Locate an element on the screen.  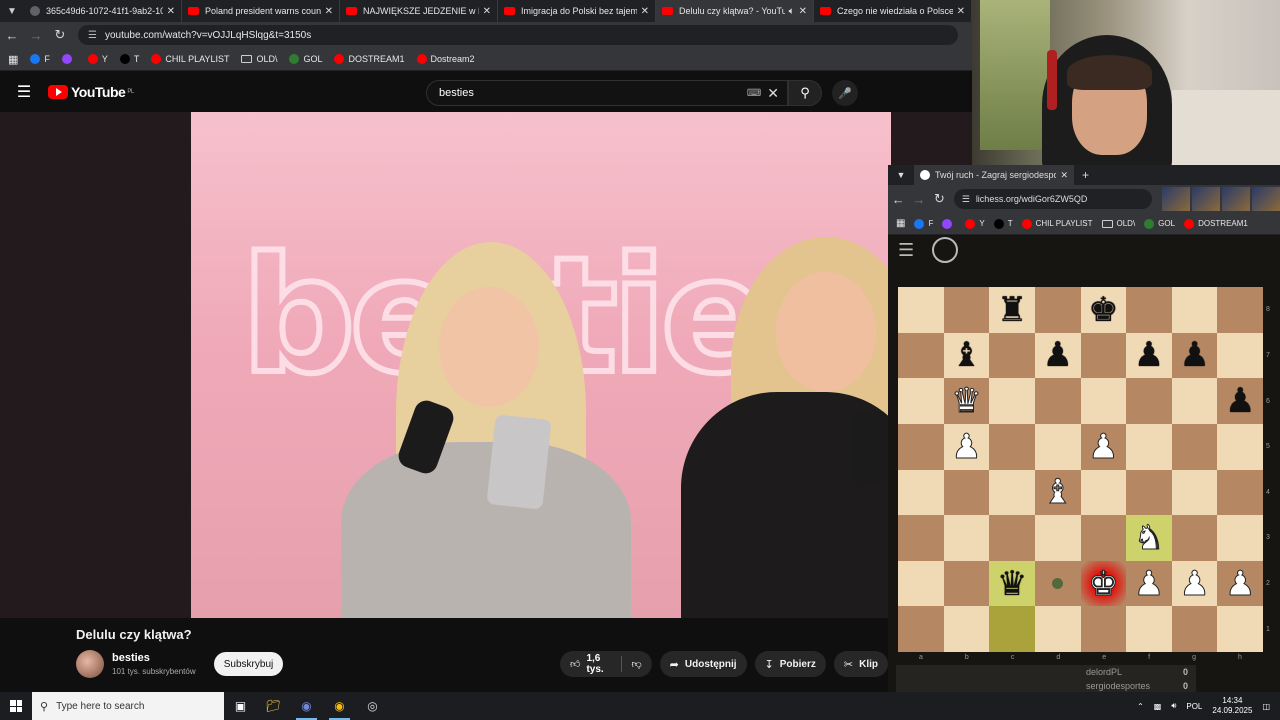
search-button: ⚲ is located at coordinates (805, 93).